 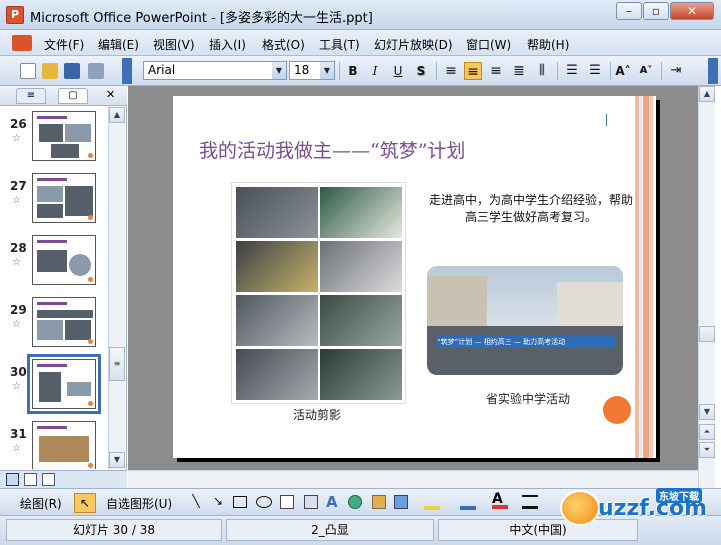 What do you see at coordinates (54, 443) in the screenshot?
I see `slide-thumbnail: 31 ☆` at bounding box center [54, 443].